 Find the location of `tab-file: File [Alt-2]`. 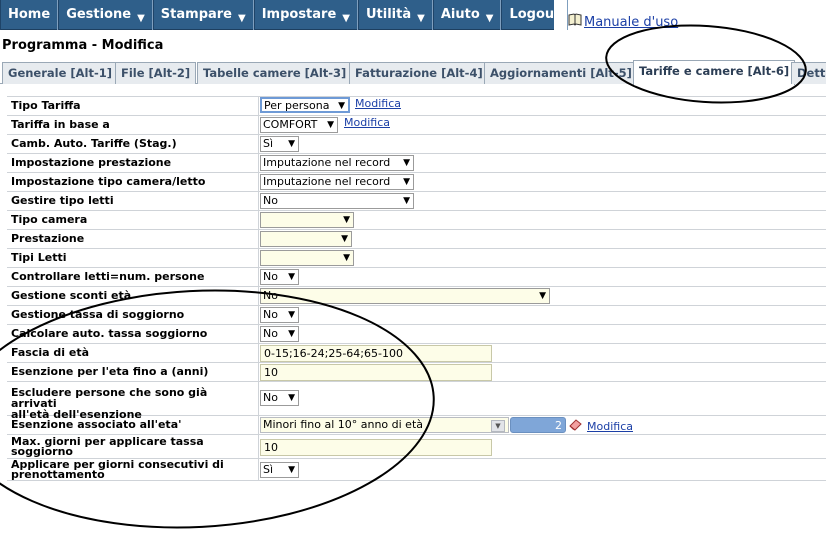

tab-file: File [Alt-2] is located at coordinates (156, 73).